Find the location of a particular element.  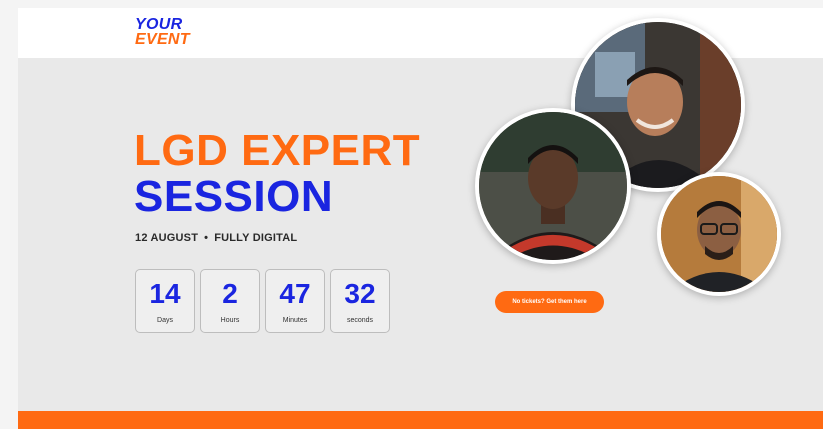

countdown-hours: 2 Hours is located at coordinates (230, 301).